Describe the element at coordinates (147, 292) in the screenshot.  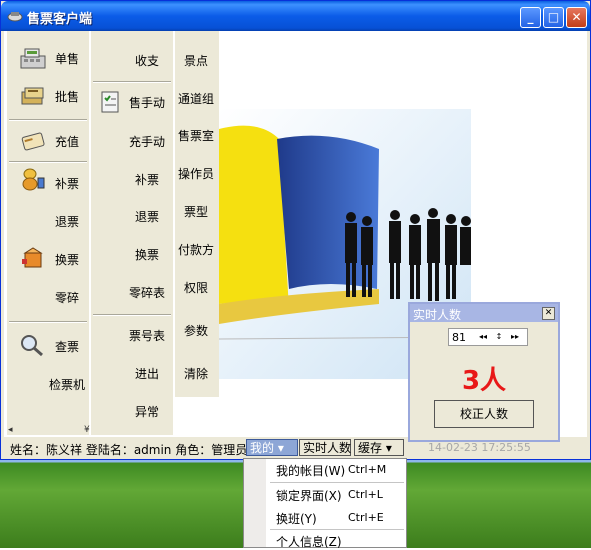
I see `nav-label: 零碎表` at that location.